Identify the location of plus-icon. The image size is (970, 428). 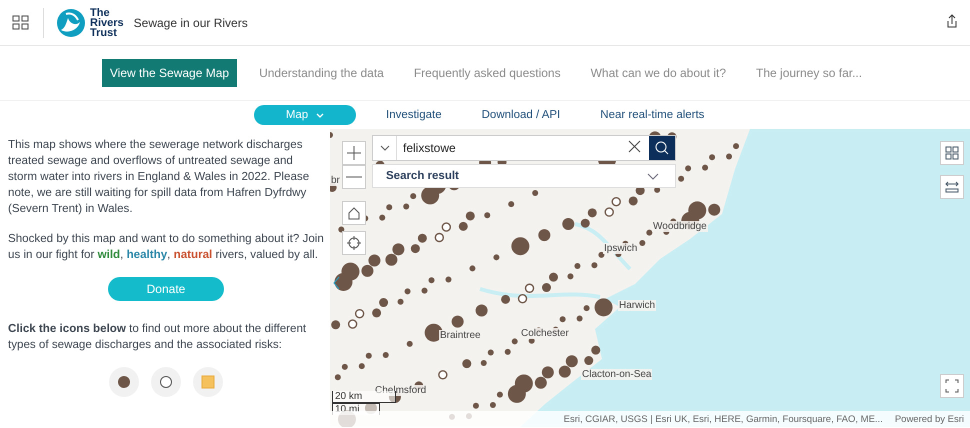
(354, 153).